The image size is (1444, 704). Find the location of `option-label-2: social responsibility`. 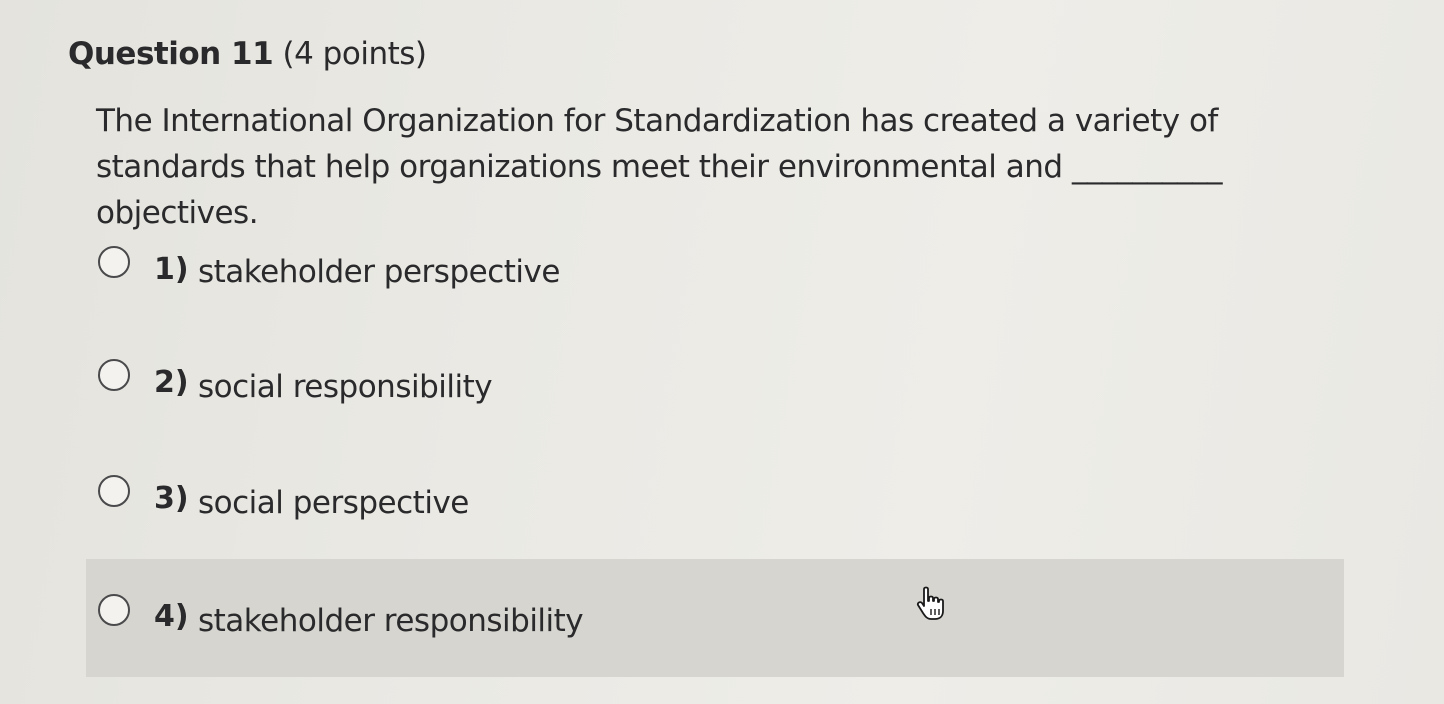

option-label-2: social responsibility is located at coordinates (345, 387).